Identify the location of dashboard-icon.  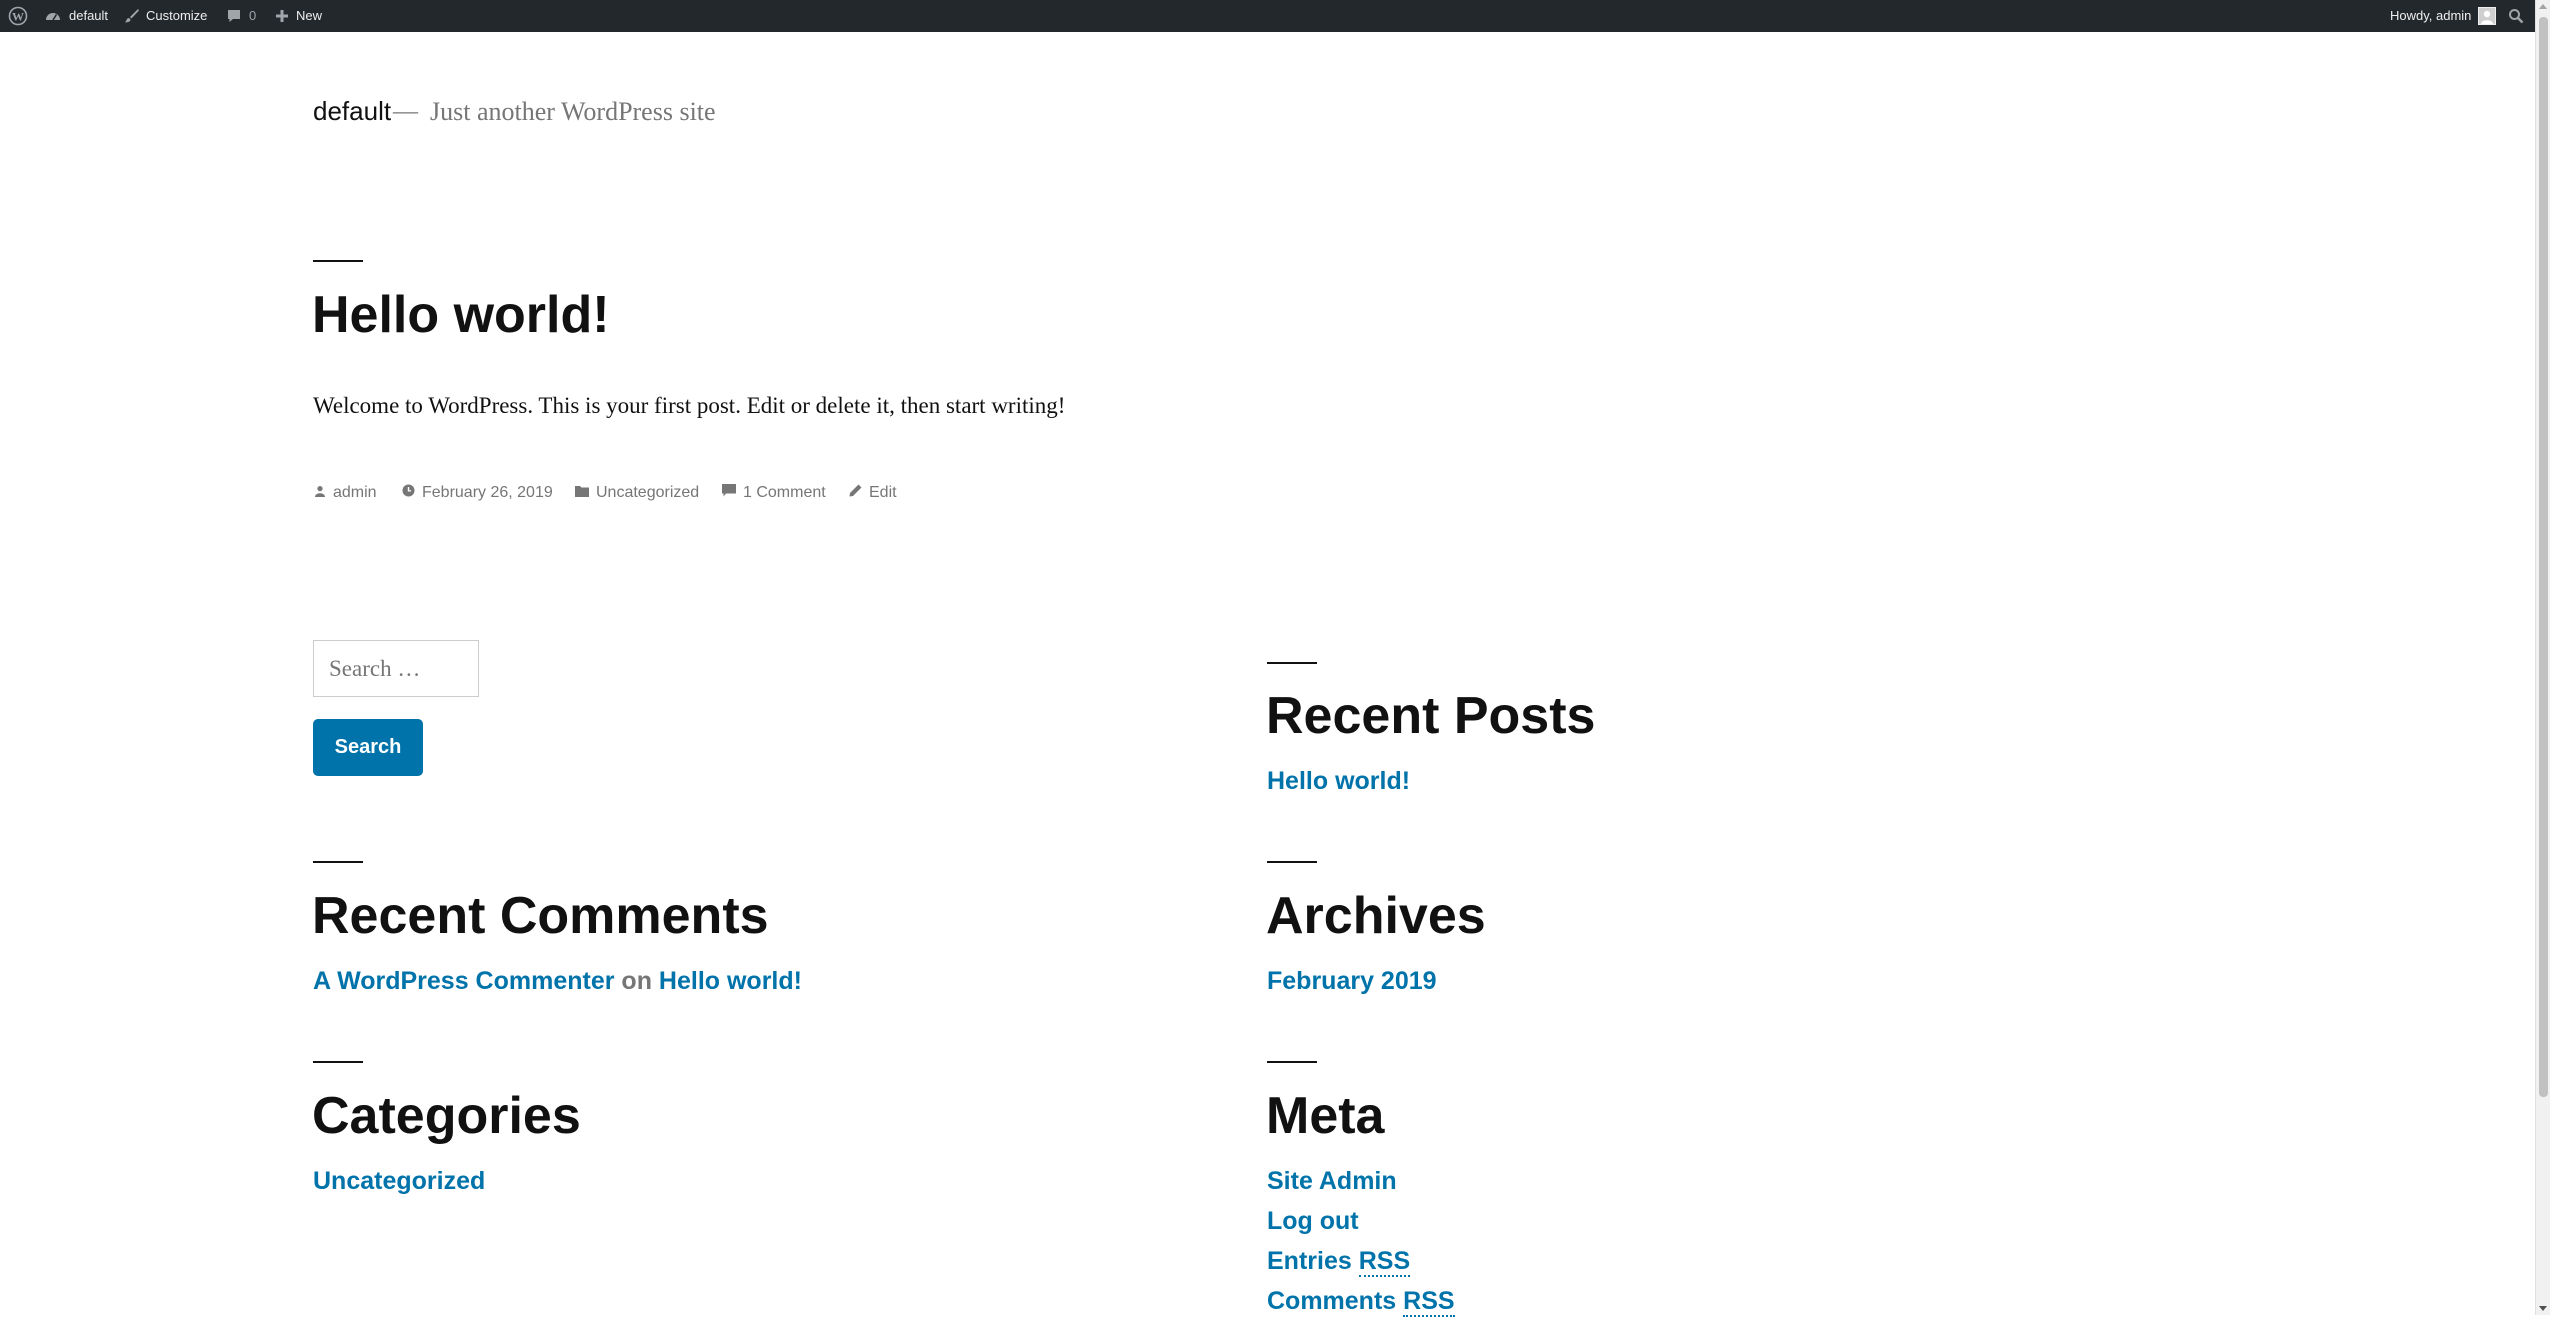
(53, 16).